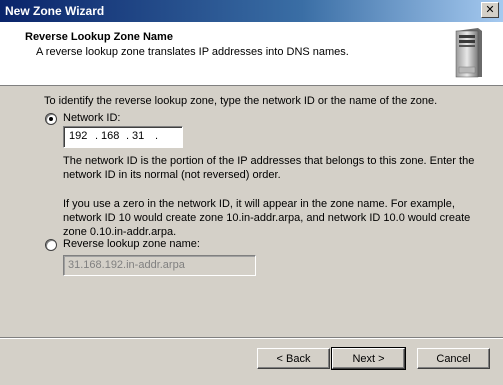 Image resolution: width=503 pixels, height=385 pixels. What do you see at coordinates (110, 136) in the screenshot?
I see `ip-octet-2: 168` at bounding box center [110, 136].